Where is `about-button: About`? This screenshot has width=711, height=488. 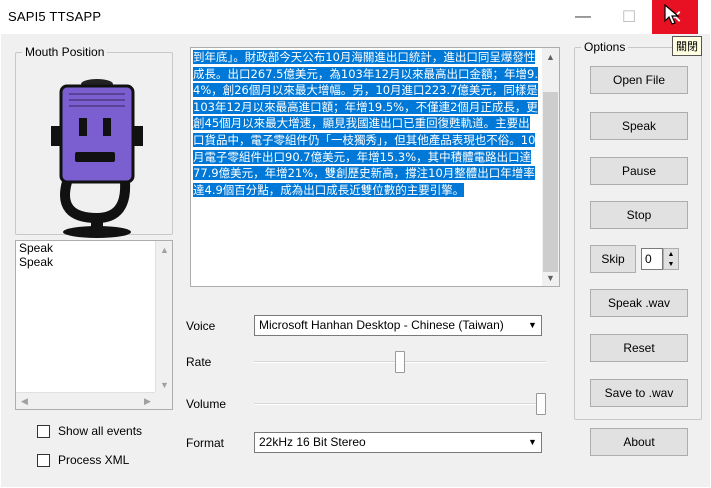
about-button: About is located at coordinates (639, 442).